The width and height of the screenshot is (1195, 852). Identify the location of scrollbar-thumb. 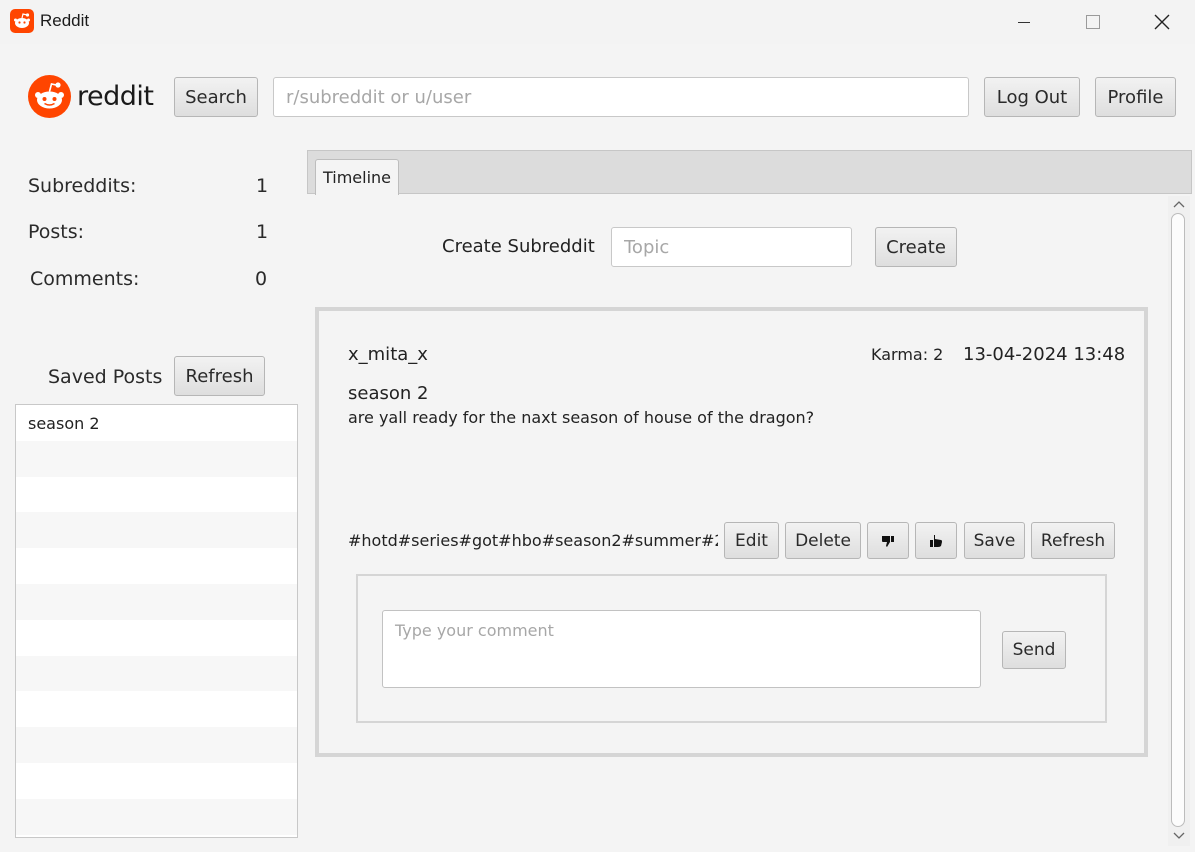
(1178, 520).